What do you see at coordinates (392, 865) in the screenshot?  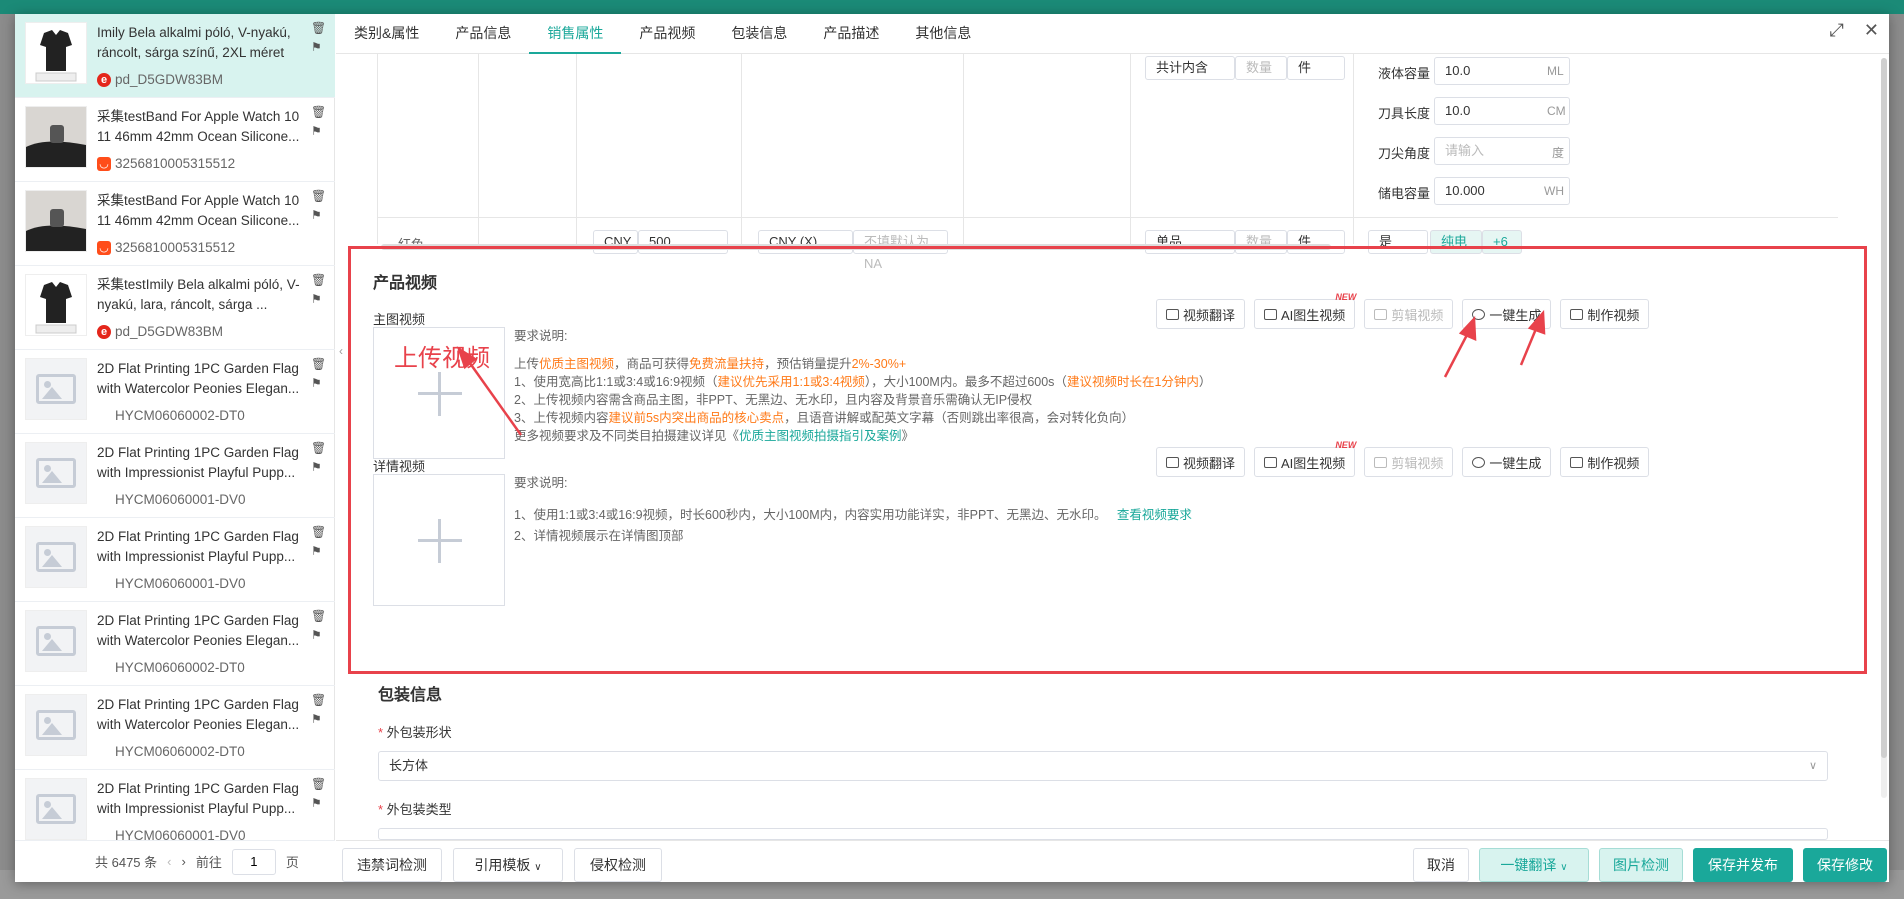 I see `prohibited-words-check-button: 违禁词检测` at bounding box center [392, 865].